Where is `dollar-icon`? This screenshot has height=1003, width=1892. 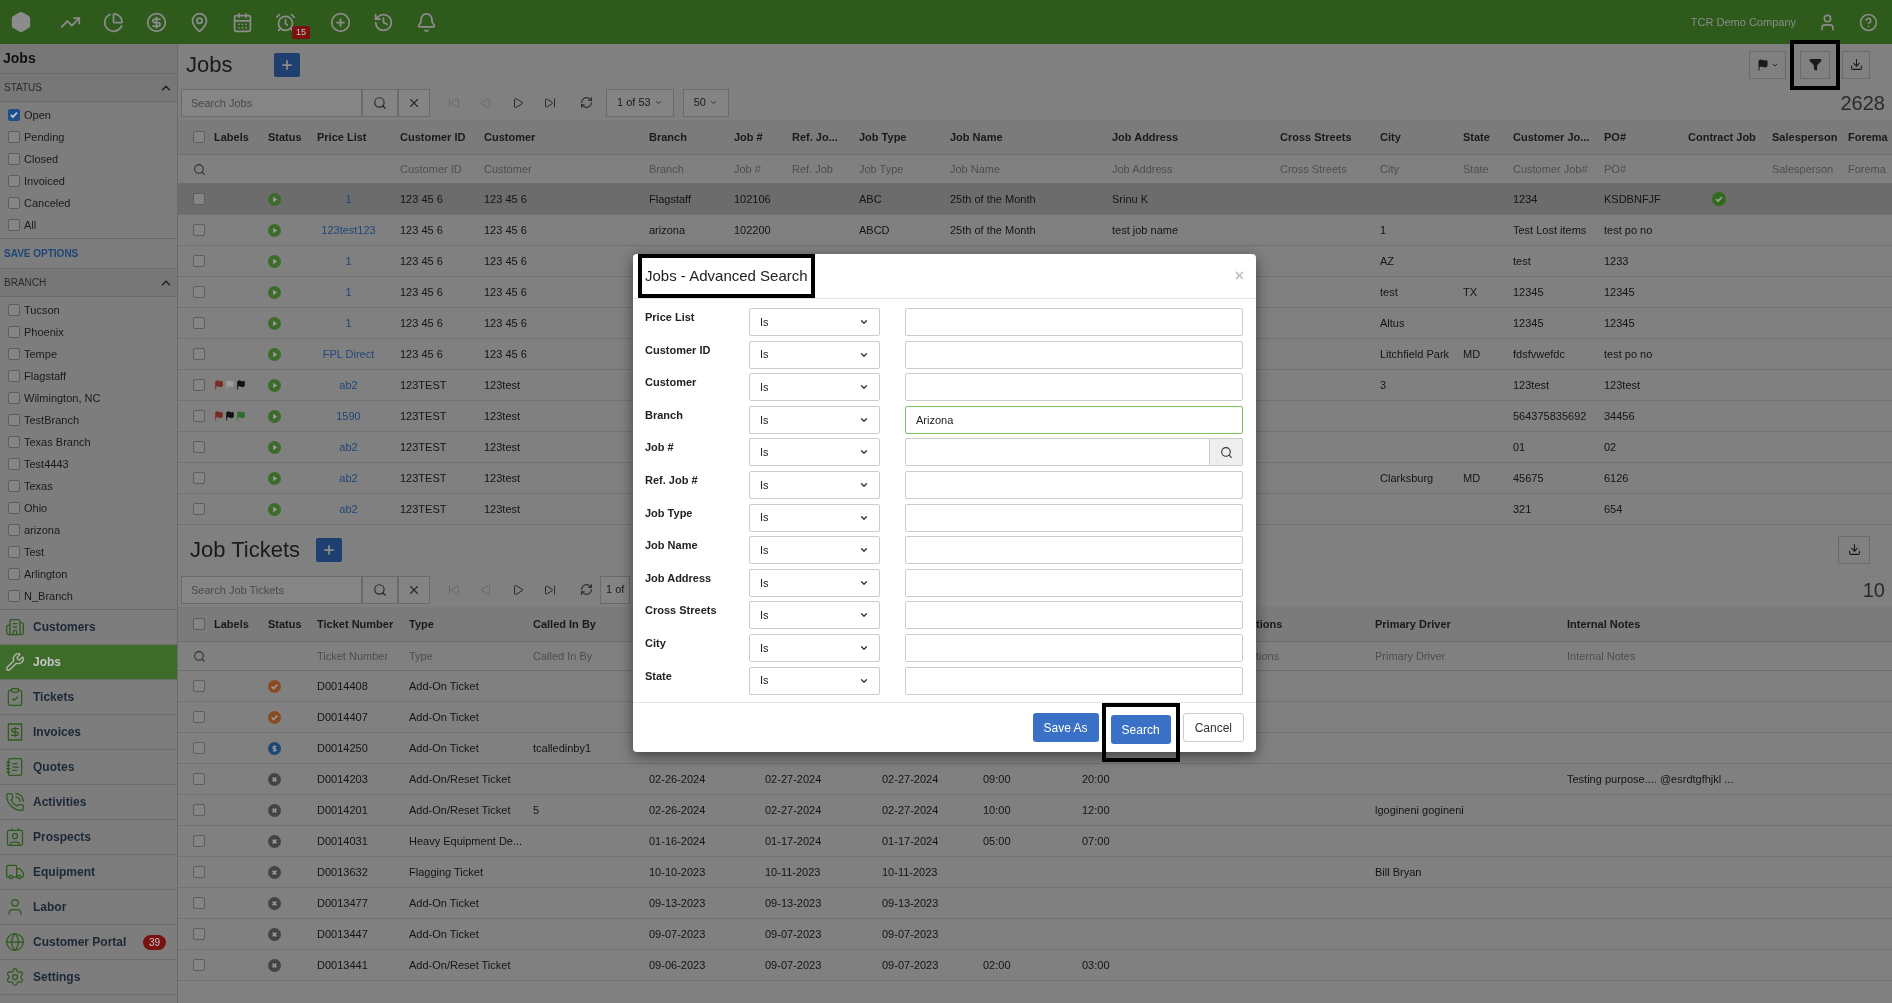 dollar-icon is located at coordinates (156, 22).